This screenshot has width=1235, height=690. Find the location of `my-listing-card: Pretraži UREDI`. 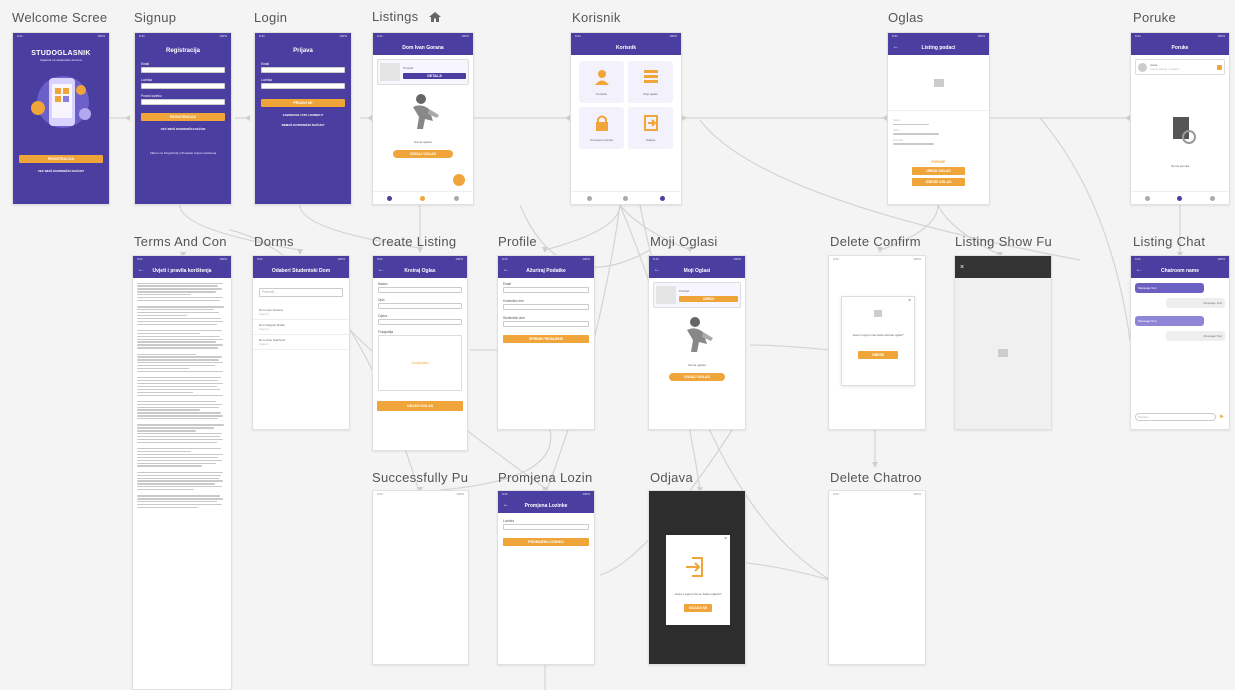

my-listing-card: Pretraži UREDI is located at coordinates (697, 295).